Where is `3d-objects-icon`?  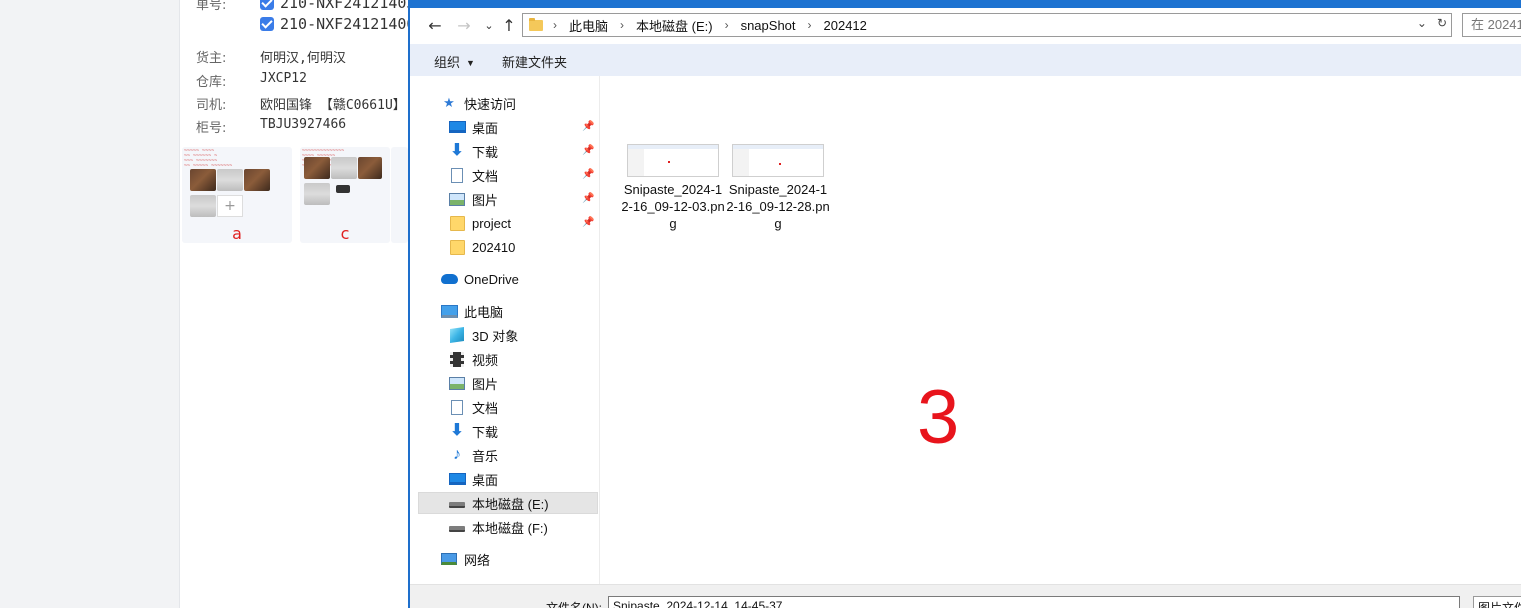
3d-objects-icon is located at coordinates (457, 335).